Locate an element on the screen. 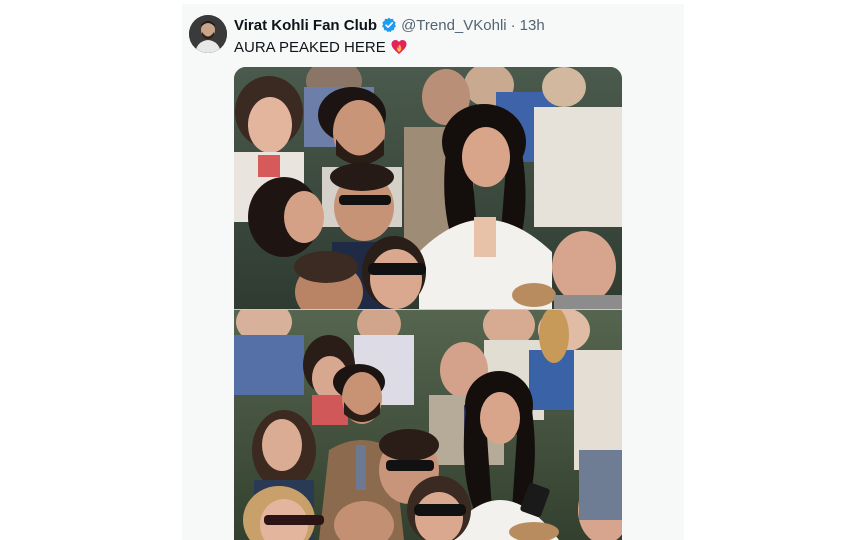  tweet-text-content: AURA PEAKED HERE is located at coordinates (310, 47).